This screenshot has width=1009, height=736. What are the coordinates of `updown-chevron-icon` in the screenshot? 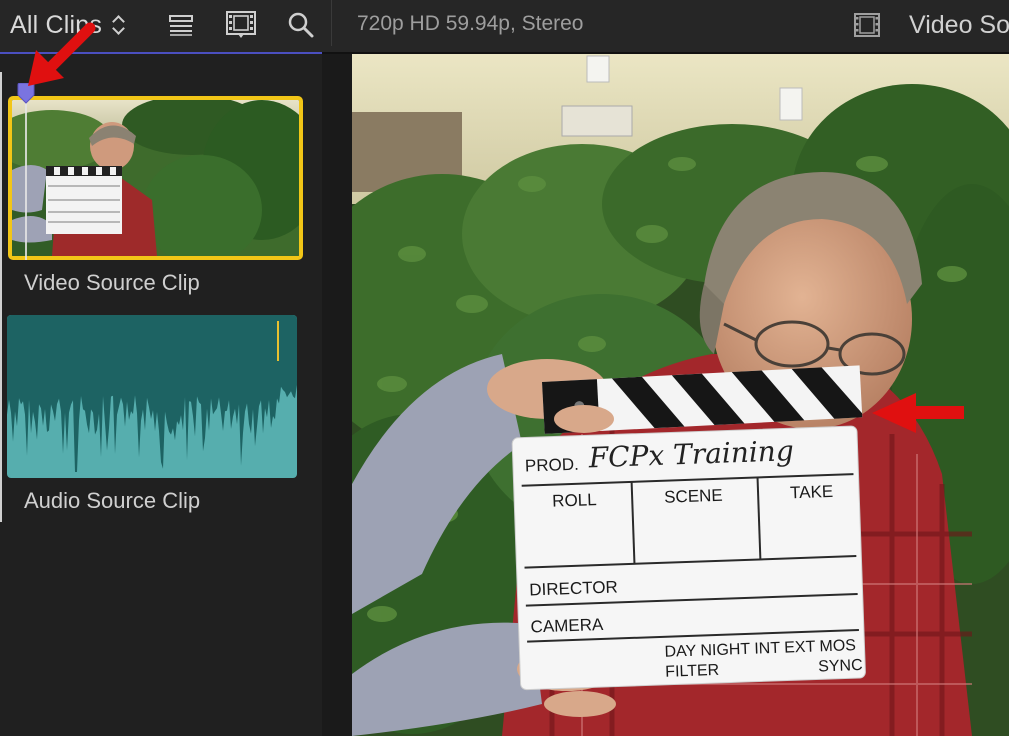 It's located at (118, 25).